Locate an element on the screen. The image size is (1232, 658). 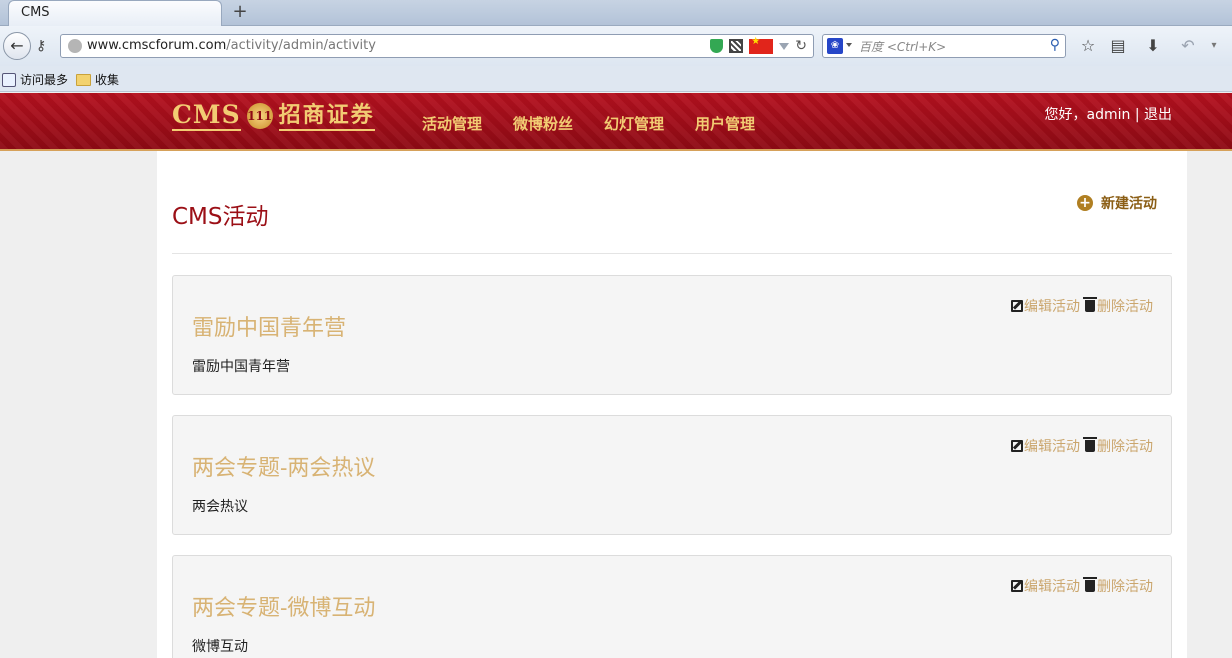
reload-icon: ↻ is located at coordinates (801, 46).